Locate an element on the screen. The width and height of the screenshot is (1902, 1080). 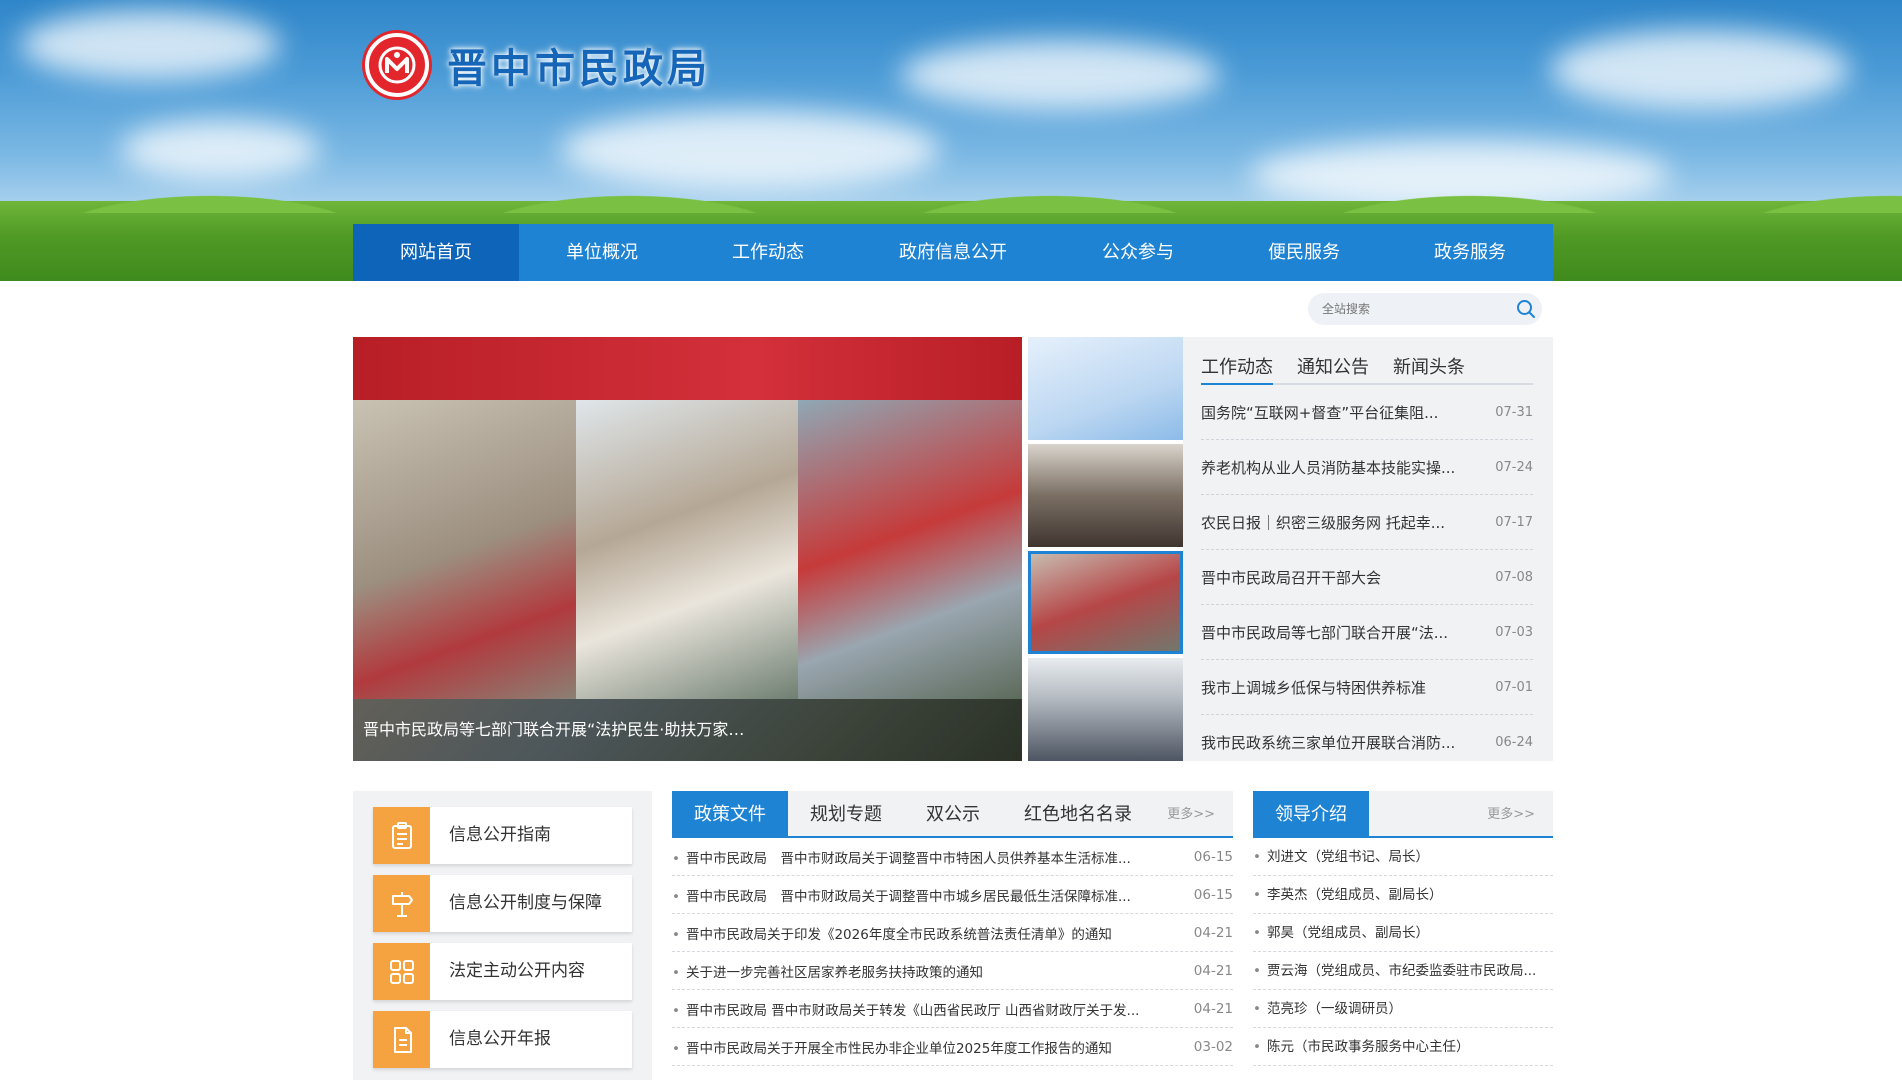
policy-date: 03-02 is located at coordinates (1213, 1046).